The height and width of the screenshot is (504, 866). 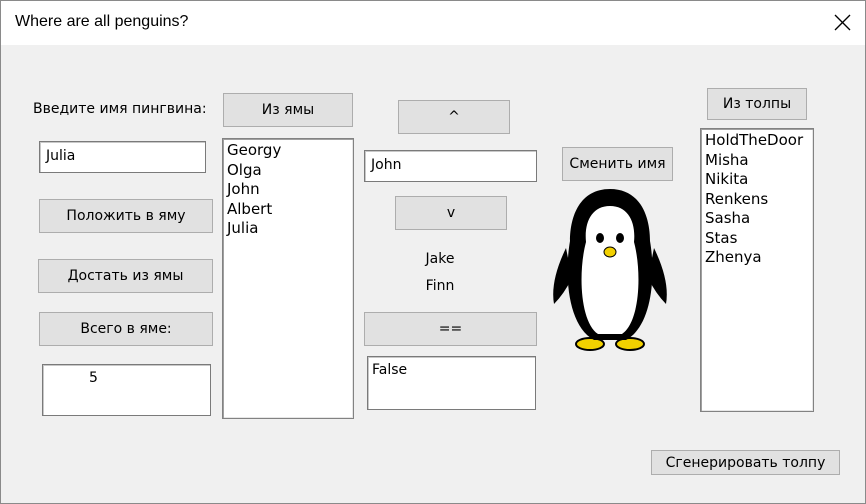 What do you see at coordinates (759, 180) in the screenshot?
I see `list-item: Nikita` at bounding box center [759, 180].